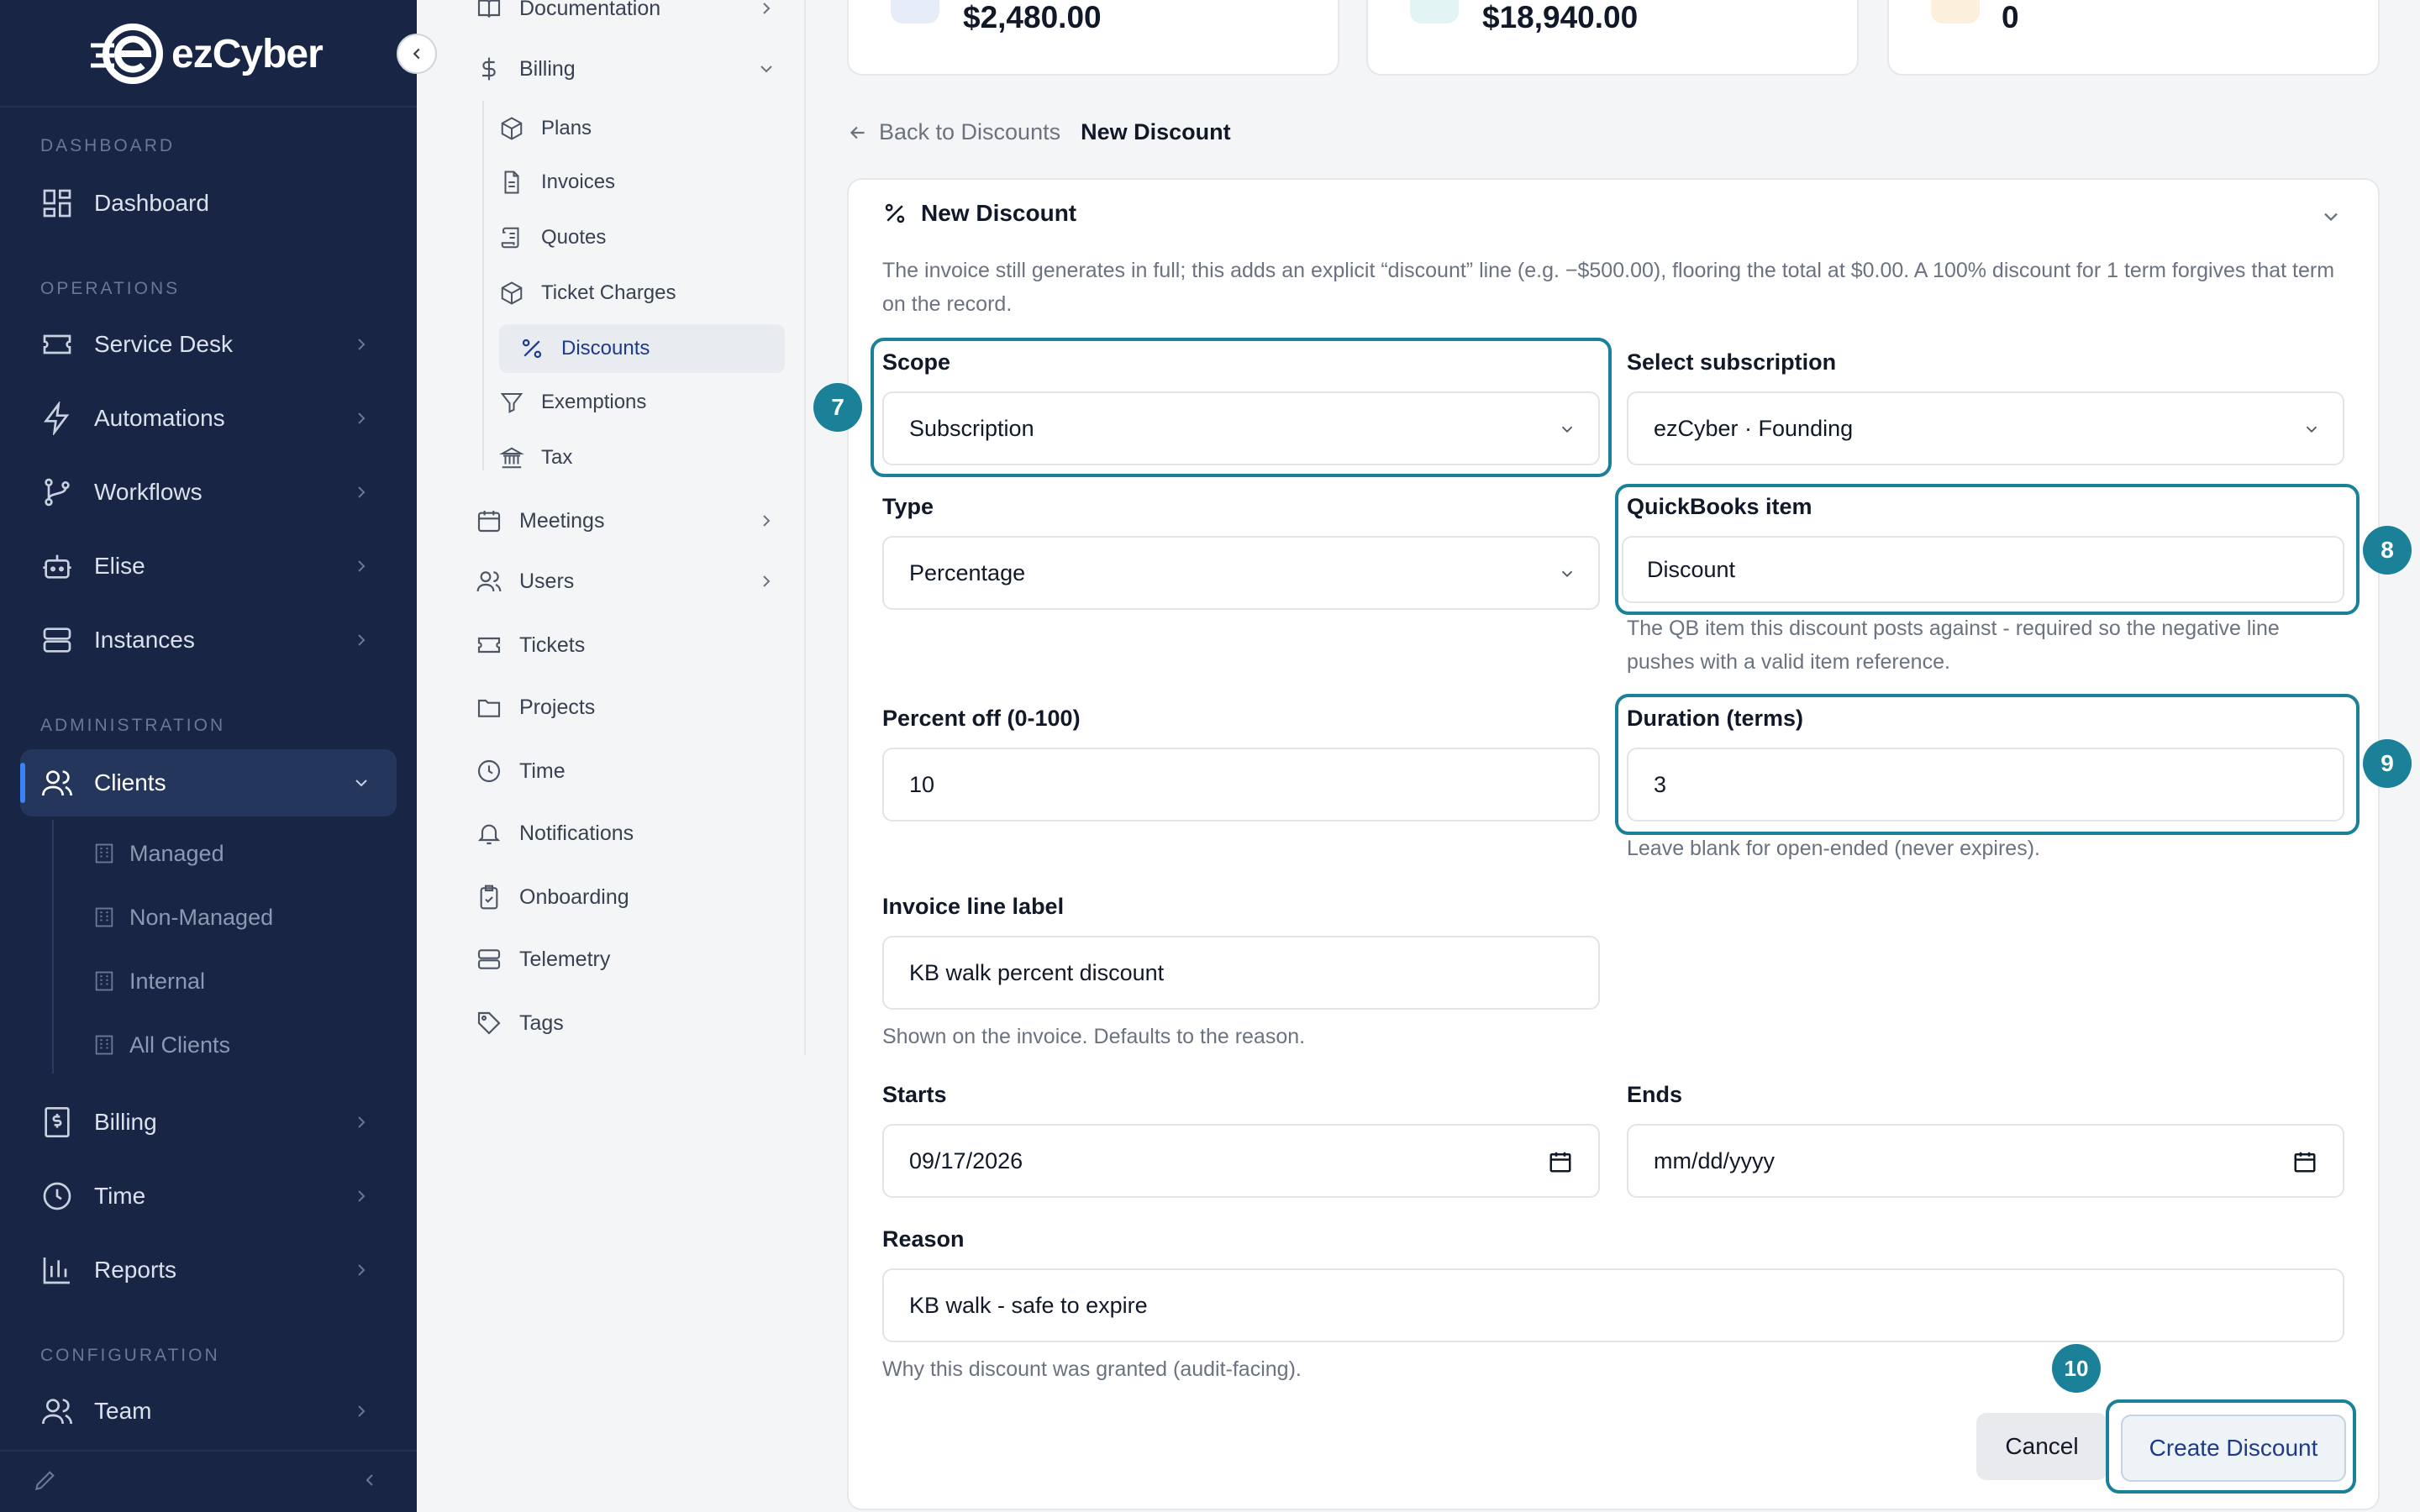 This screenshot has width=2420, height=1512. Describe the element at coordinates (208, 1411) in the screenshot. I see `sidebar-item-team: Team` at that location.